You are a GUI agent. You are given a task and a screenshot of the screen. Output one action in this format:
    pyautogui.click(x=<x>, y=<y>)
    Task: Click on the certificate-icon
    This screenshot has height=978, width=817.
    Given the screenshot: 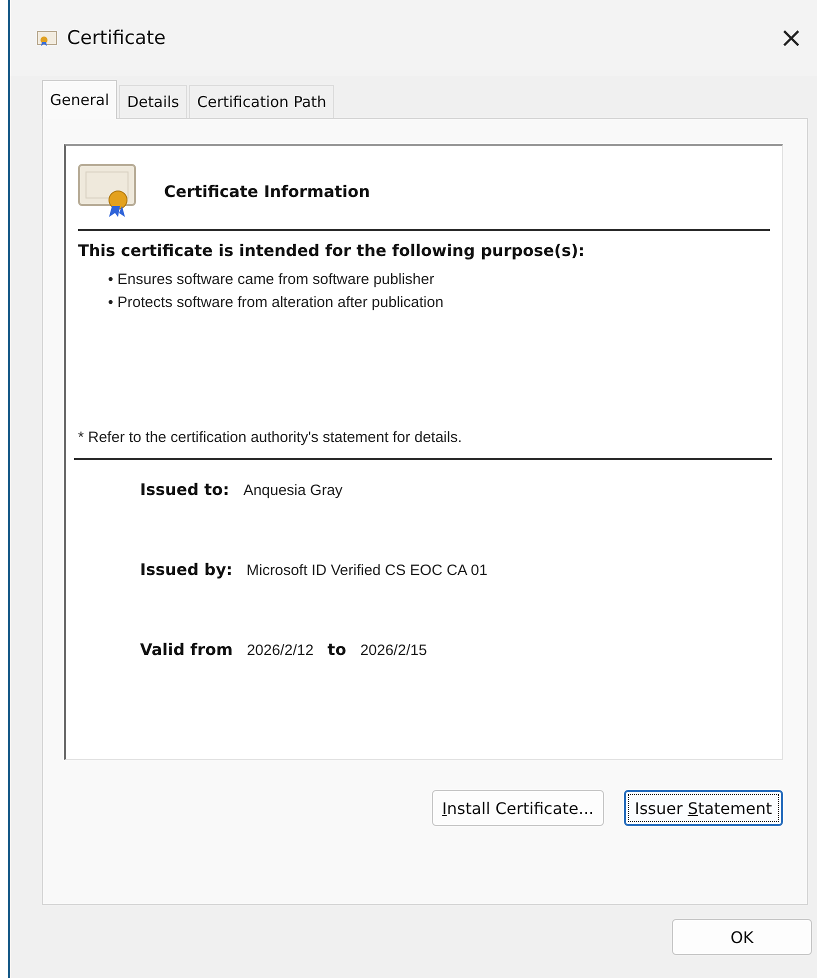 What is the action you would take?
    pyautogui.click(x=47, y=38)
    